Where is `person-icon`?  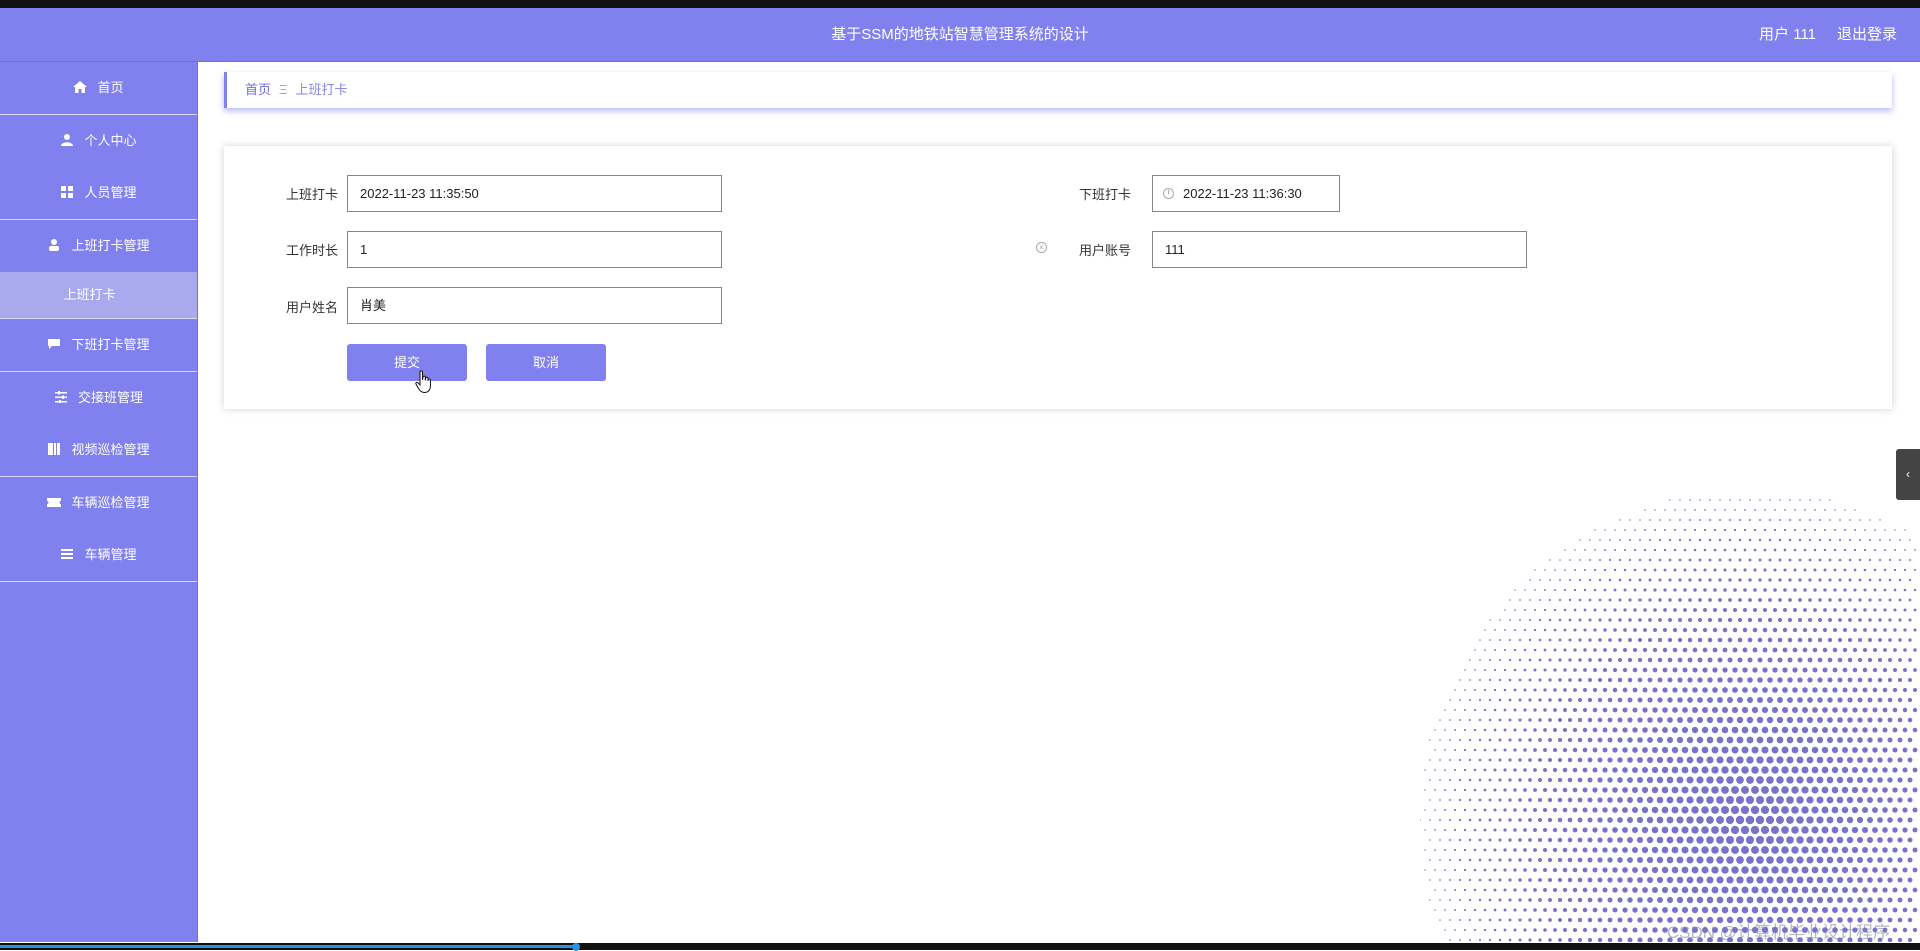 person-icon is located at coordinates (54, 245).